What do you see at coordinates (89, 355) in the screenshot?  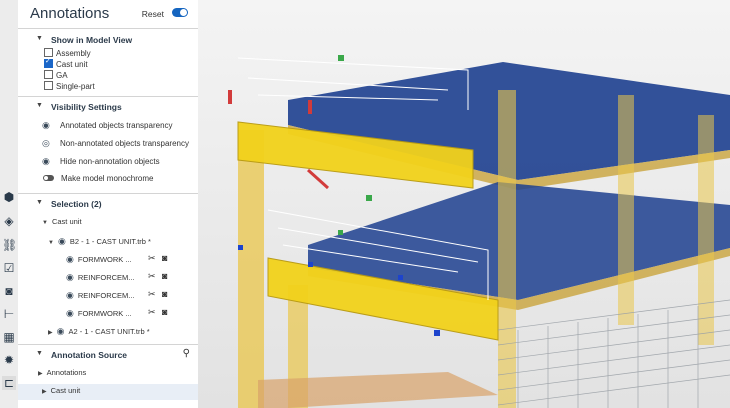 I see `section-title: Annotation Source` at bounding box center [89, 355].